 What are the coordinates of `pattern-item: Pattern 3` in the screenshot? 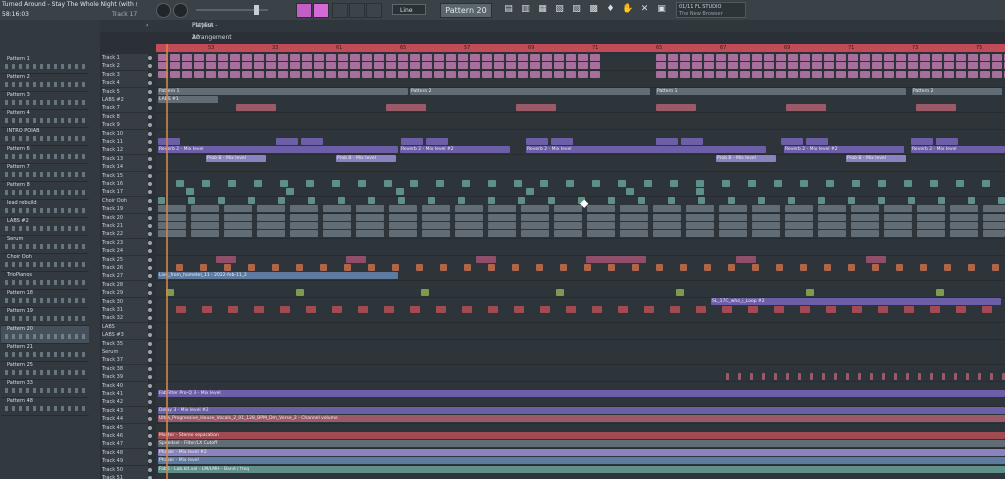 It's located at (45, 101).